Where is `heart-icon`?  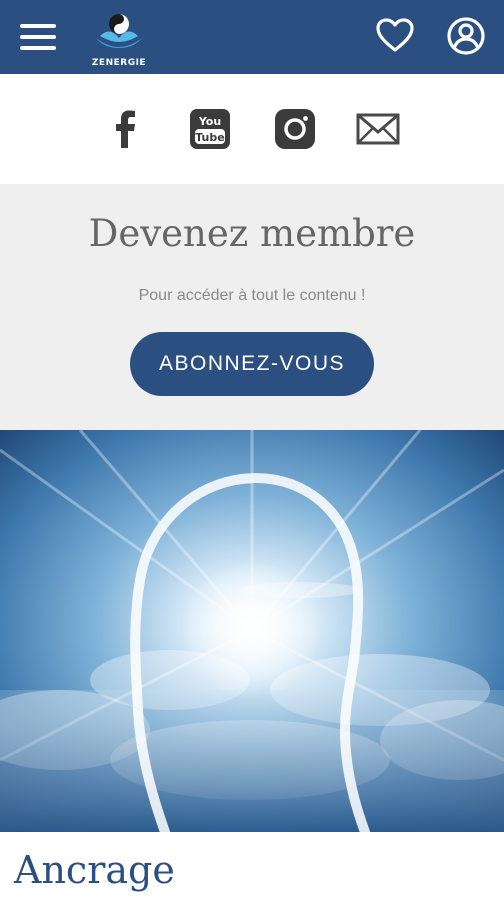 heart-icon is located at coordinates (395, 36).